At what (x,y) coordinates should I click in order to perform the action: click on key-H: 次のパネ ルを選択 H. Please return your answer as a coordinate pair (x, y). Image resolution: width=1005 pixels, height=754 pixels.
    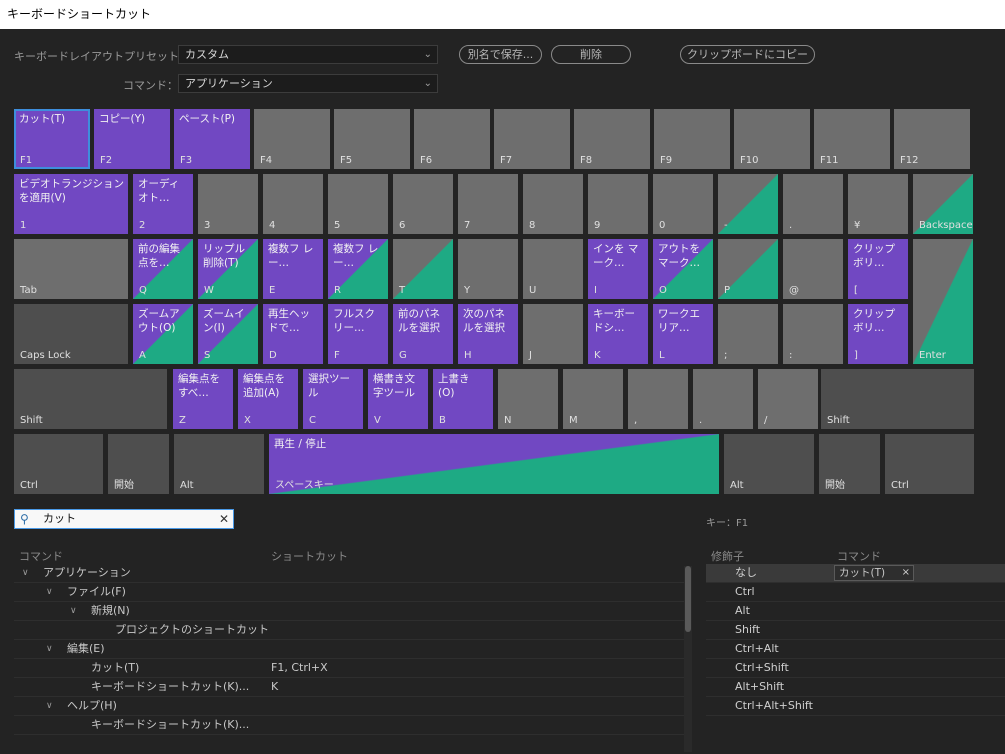
    Looking at the image, I should click on (488, 334).